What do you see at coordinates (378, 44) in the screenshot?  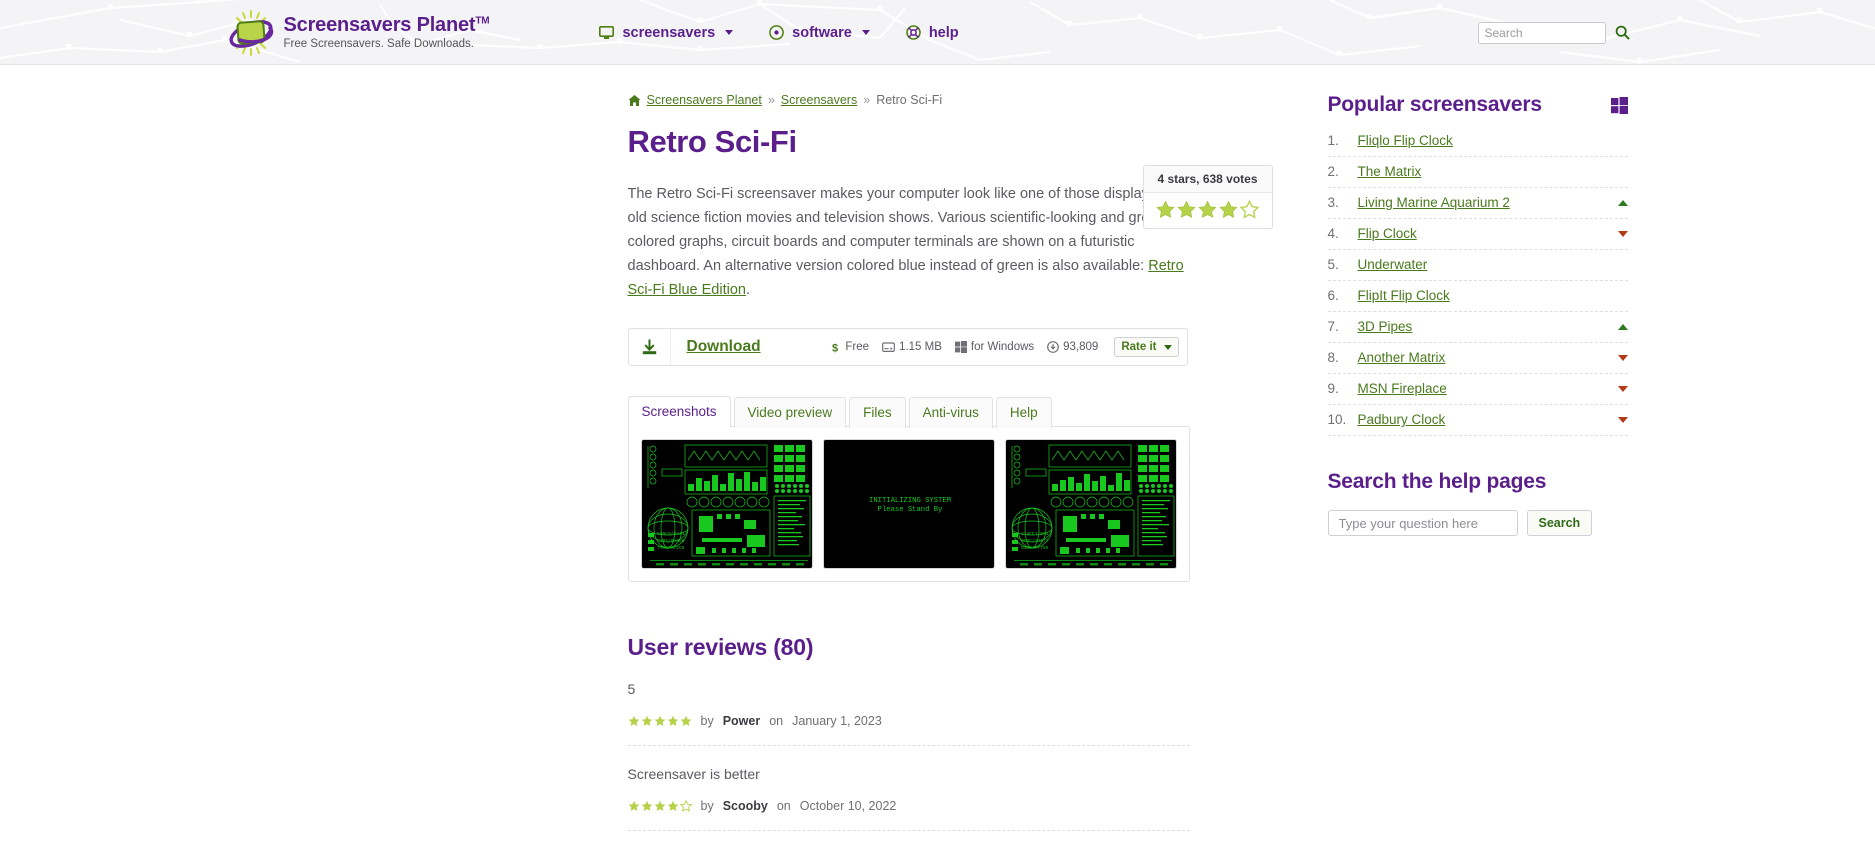 I see `brand-tagline: Free Screensavers. Safe Downloads.` at bounding box center [378, 44].